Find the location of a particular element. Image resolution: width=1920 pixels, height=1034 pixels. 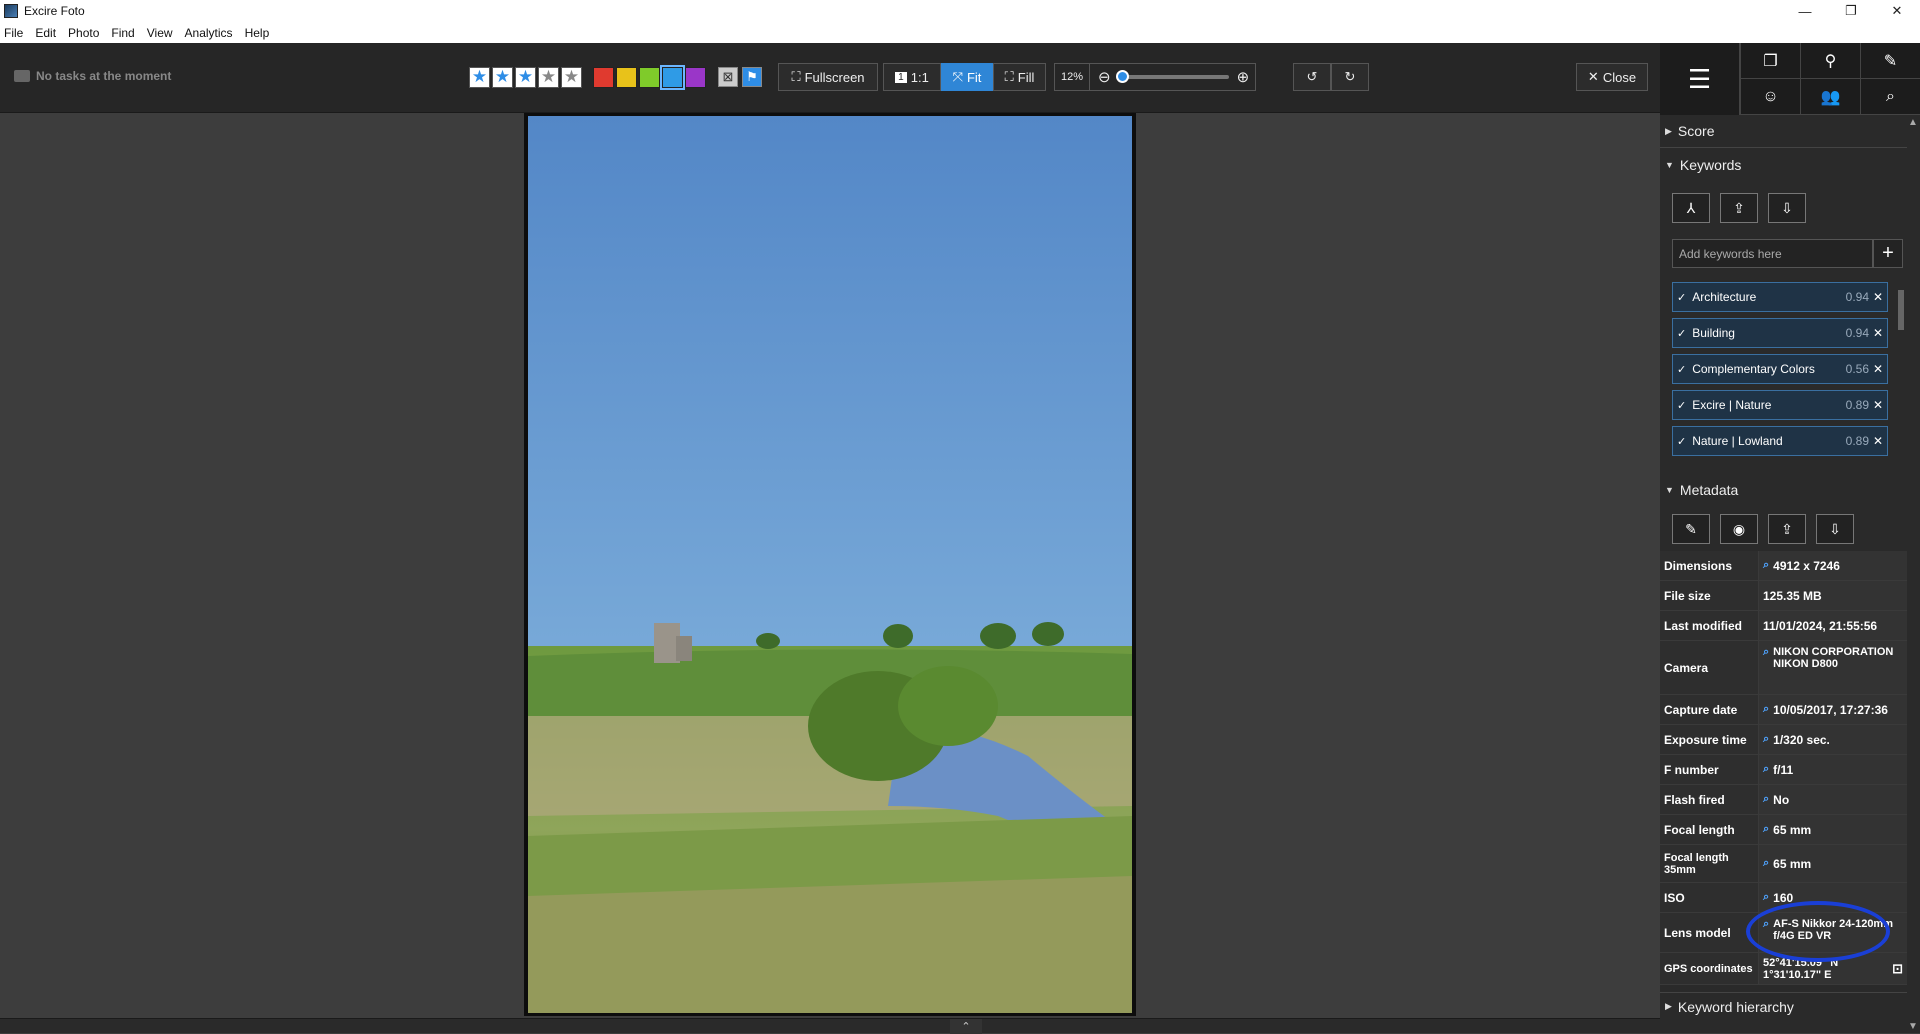

close-icon: ✕ is located at coordinates (1593, 76).